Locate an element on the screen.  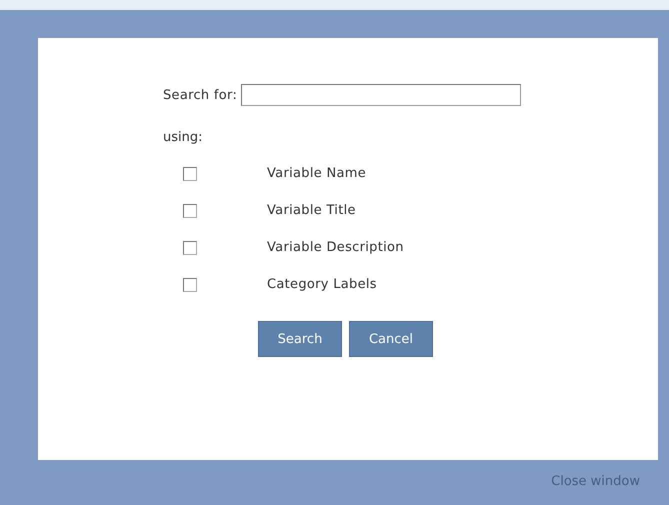
option-label: Variable Name is located at coordinates (316, 173).